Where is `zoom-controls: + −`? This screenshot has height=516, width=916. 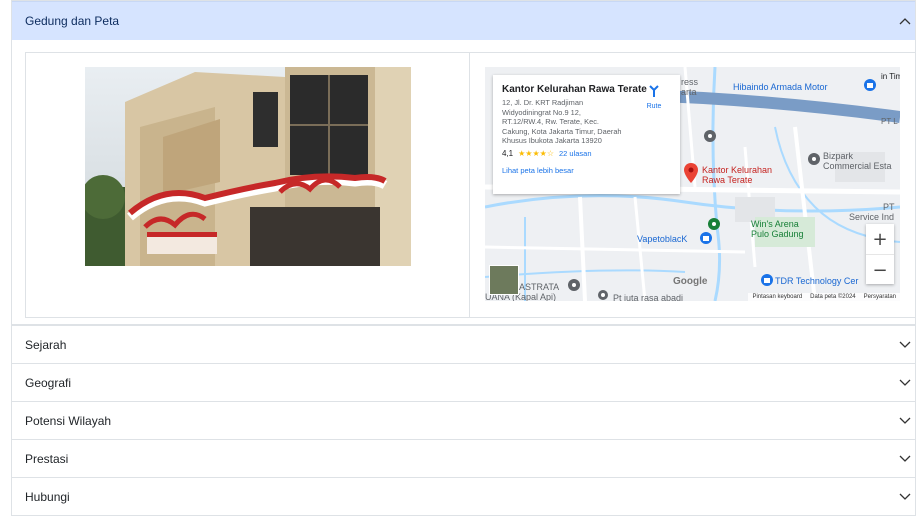
zoom-controls: + − is located at coordinates (880, 254).